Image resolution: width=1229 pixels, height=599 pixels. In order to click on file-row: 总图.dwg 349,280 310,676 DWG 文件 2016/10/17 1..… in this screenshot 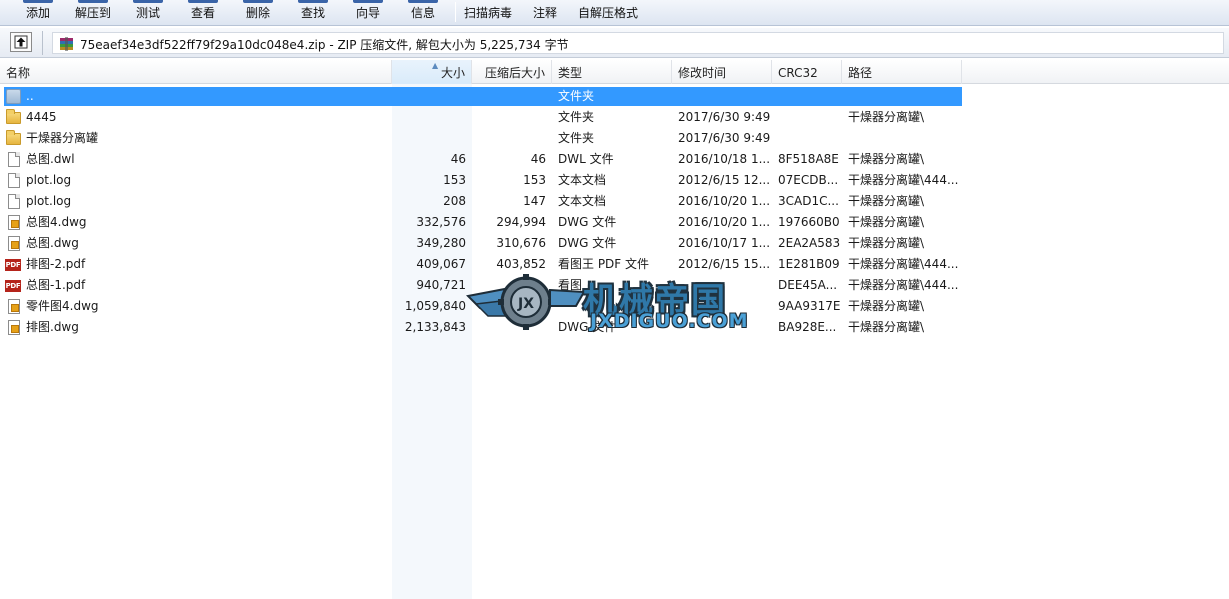, I will do `click(483, 243)`.